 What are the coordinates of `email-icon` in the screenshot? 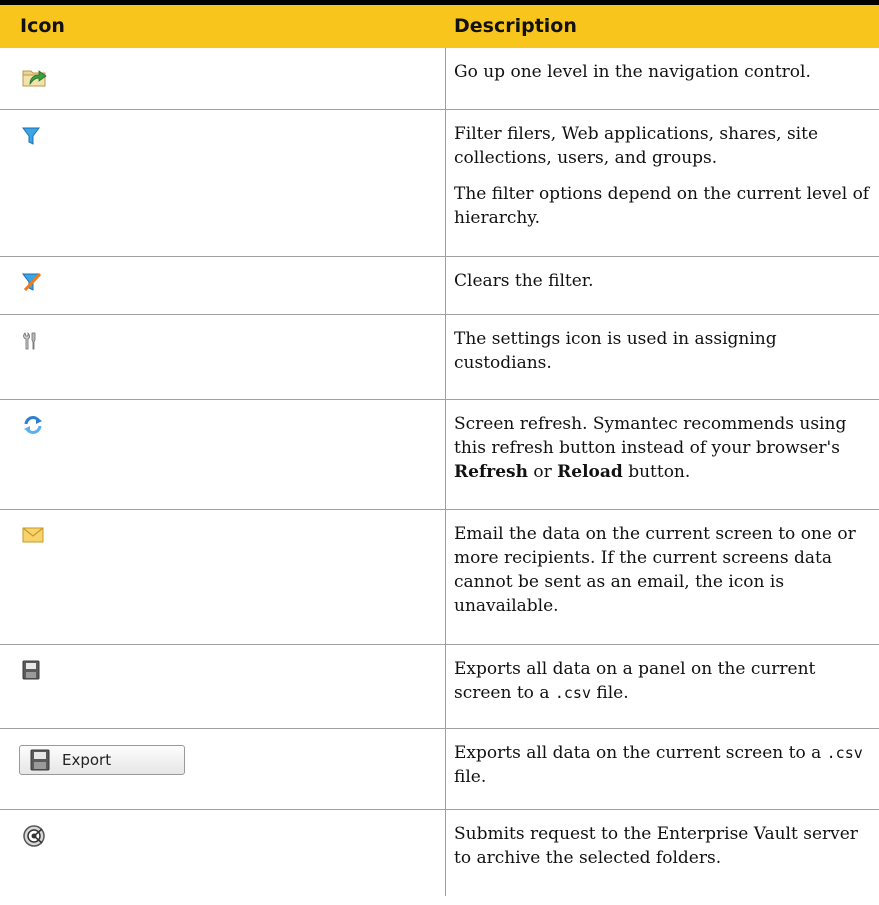 It's located at (33, 535).